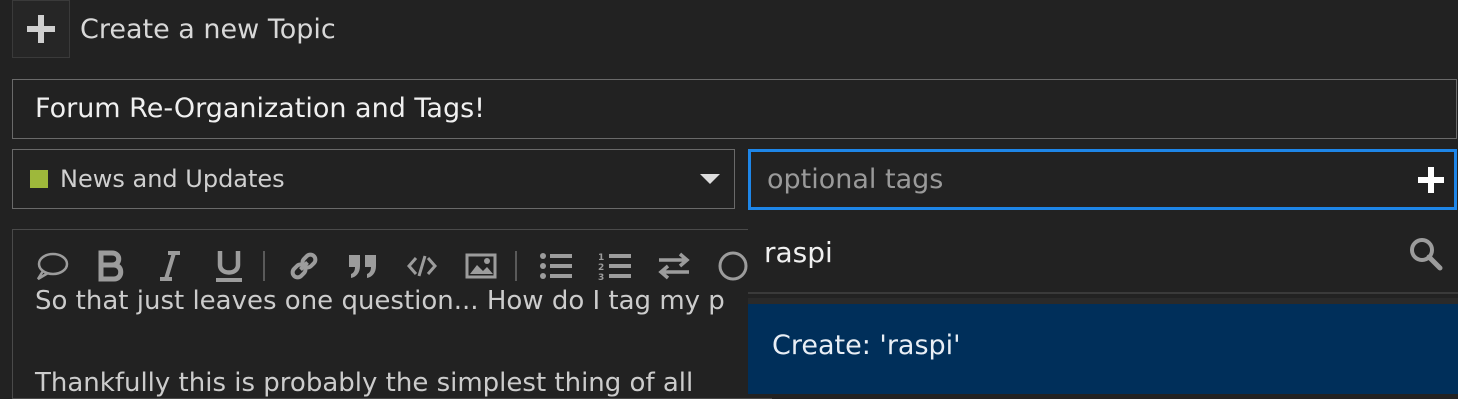 This screenshot has height=399, width=1458. I want to click on chevron-down-icon, so click(710, 179).